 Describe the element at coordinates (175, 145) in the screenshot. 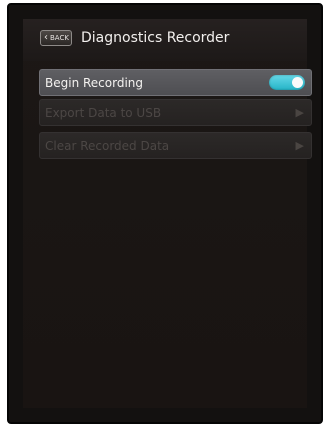

I see `menu-item-clear-data: Clear Recorded Data ▶` at that location.